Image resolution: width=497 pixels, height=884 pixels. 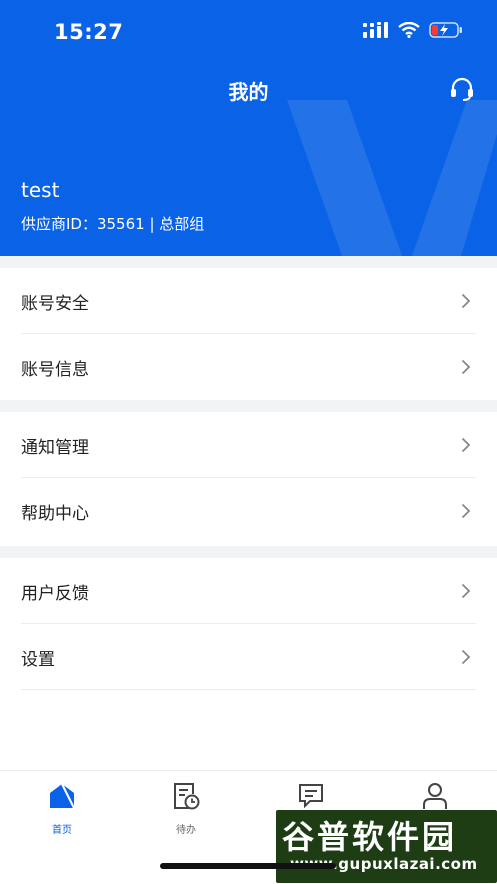 What do you see at coordinates (62, 830) in the screenshot?
I see `tab-label: 首页` at bounding box center [62, 830].